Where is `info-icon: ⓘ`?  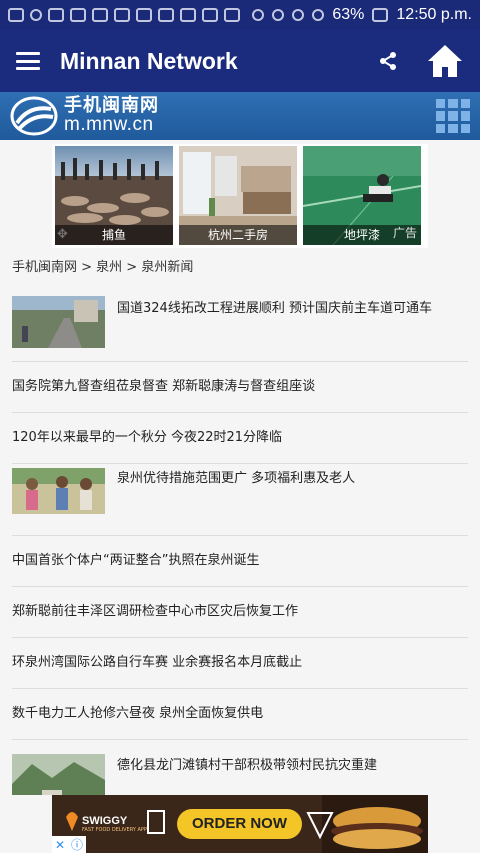 info-icon: ⓘ is located at coordinates (77, 844).